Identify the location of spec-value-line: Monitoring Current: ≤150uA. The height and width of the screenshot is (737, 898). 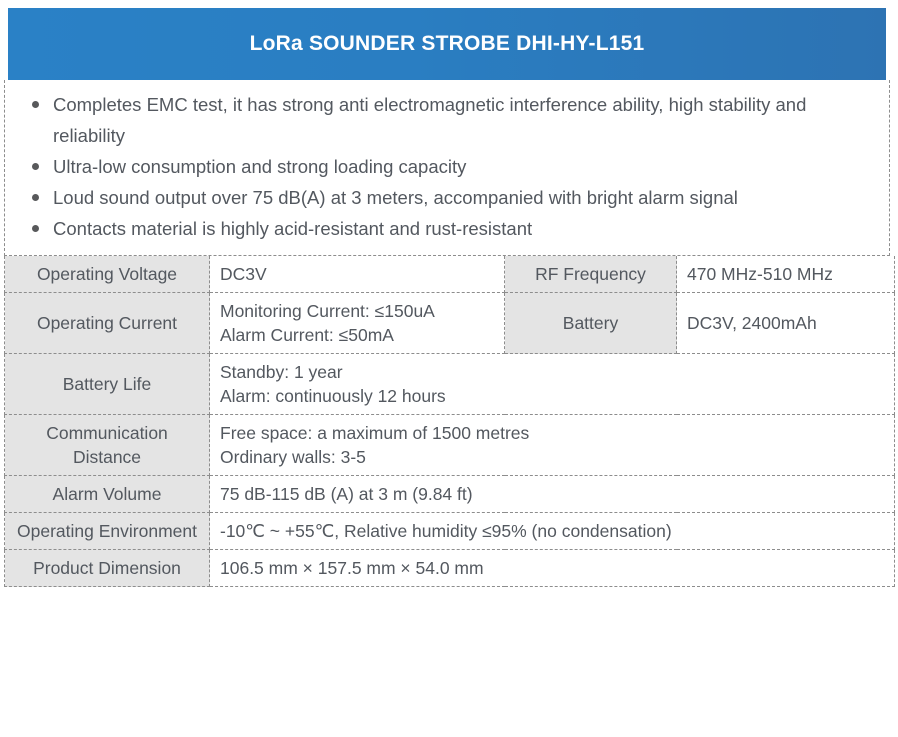
(327, 311).